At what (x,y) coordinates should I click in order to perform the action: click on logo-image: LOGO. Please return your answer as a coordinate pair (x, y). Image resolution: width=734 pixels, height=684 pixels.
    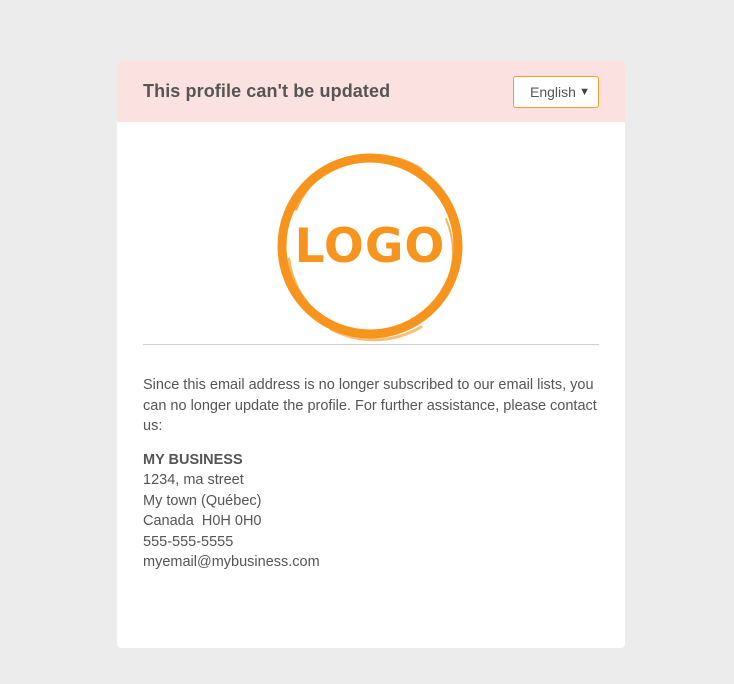
    Looking at the image, I should click on (370, 247).